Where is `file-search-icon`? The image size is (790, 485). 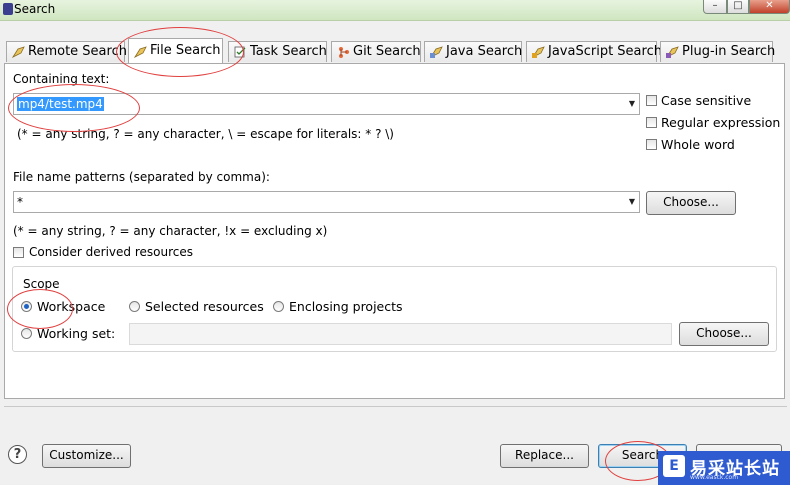
file-search-icon is located at coordinates (140, 52).